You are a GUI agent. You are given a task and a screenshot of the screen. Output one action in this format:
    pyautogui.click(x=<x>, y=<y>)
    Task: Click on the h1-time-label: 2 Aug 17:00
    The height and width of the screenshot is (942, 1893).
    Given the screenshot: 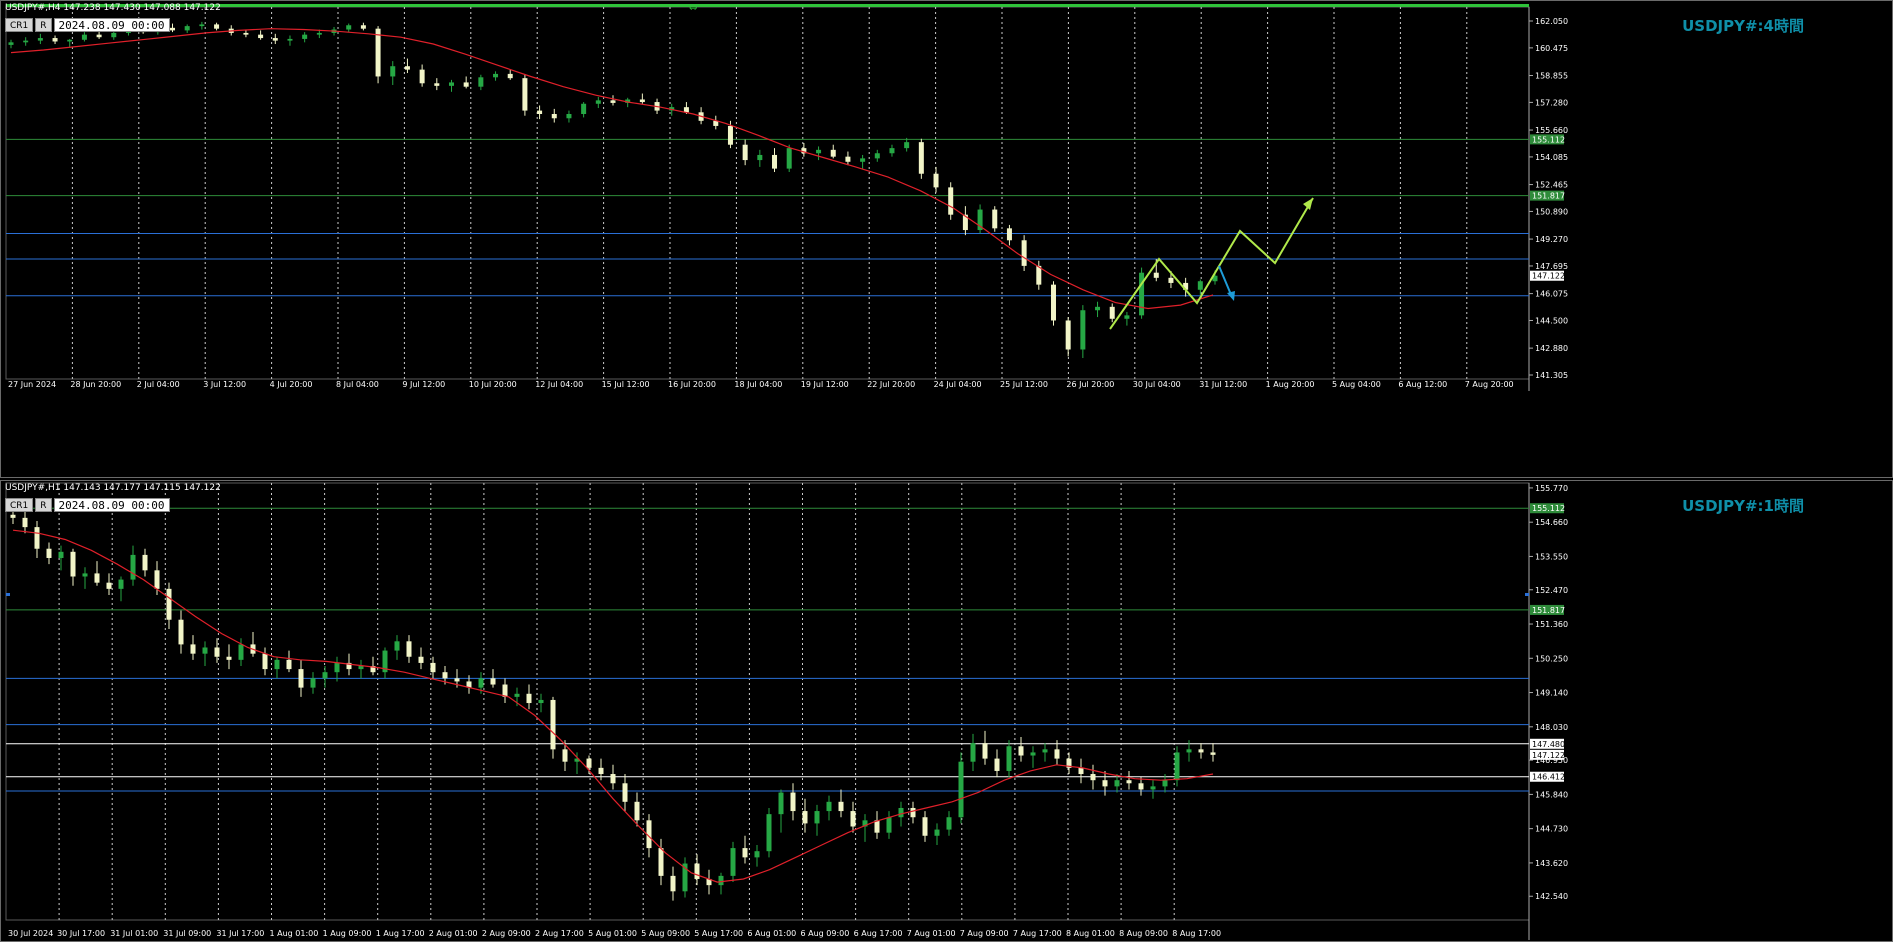 What is the action you would take?
    pyautogui.click(x=559, y=933)
    